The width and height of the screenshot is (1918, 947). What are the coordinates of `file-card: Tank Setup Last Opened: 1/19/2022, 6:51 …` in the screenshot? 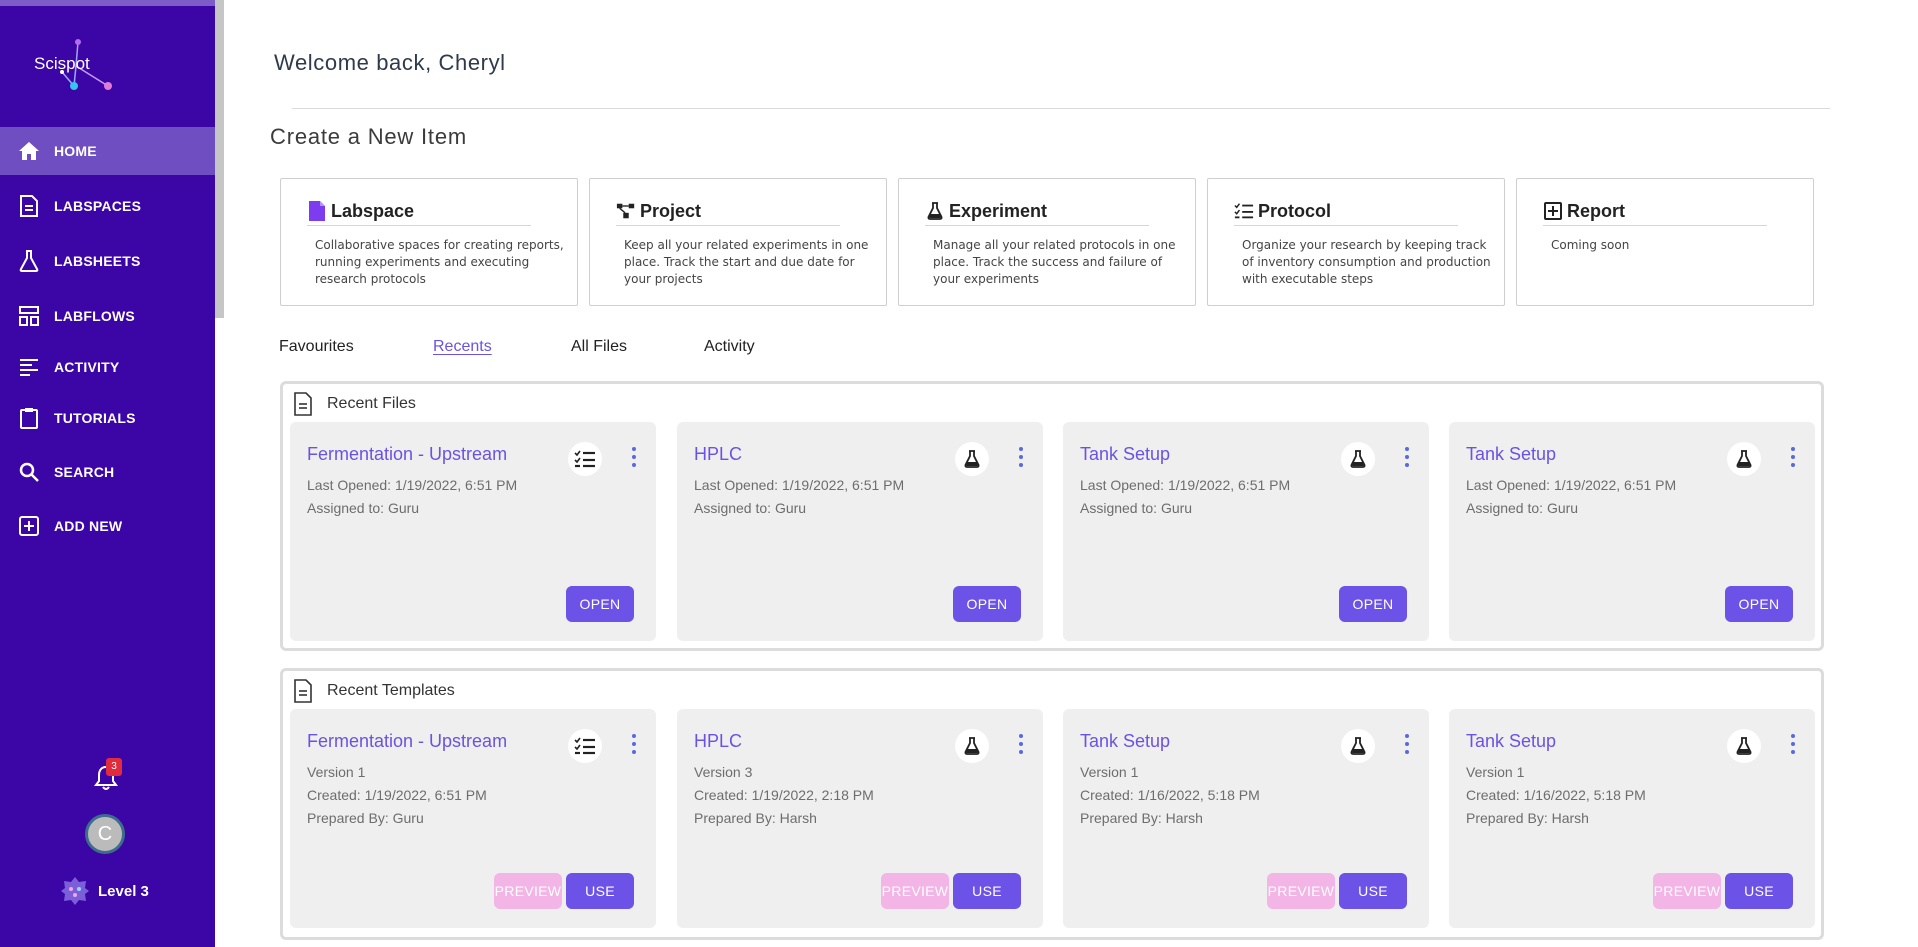 It's located at (1246, 531).